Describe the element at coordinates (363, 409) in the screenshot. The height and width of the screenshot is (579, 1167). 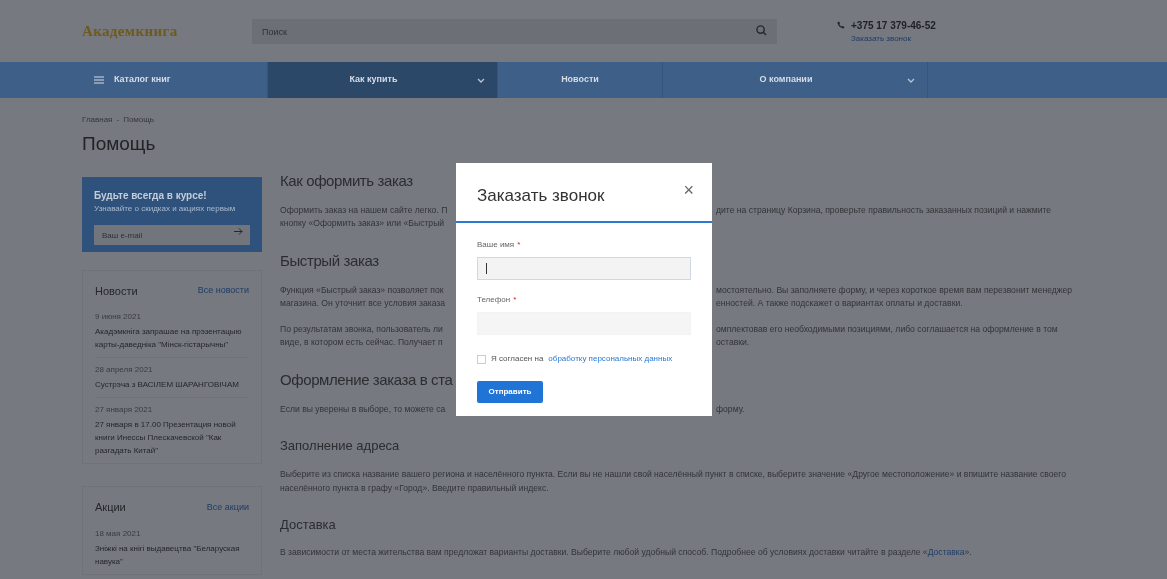
I see `paragraph-text: Если вы уверены в выборе, то можете са` at that location.